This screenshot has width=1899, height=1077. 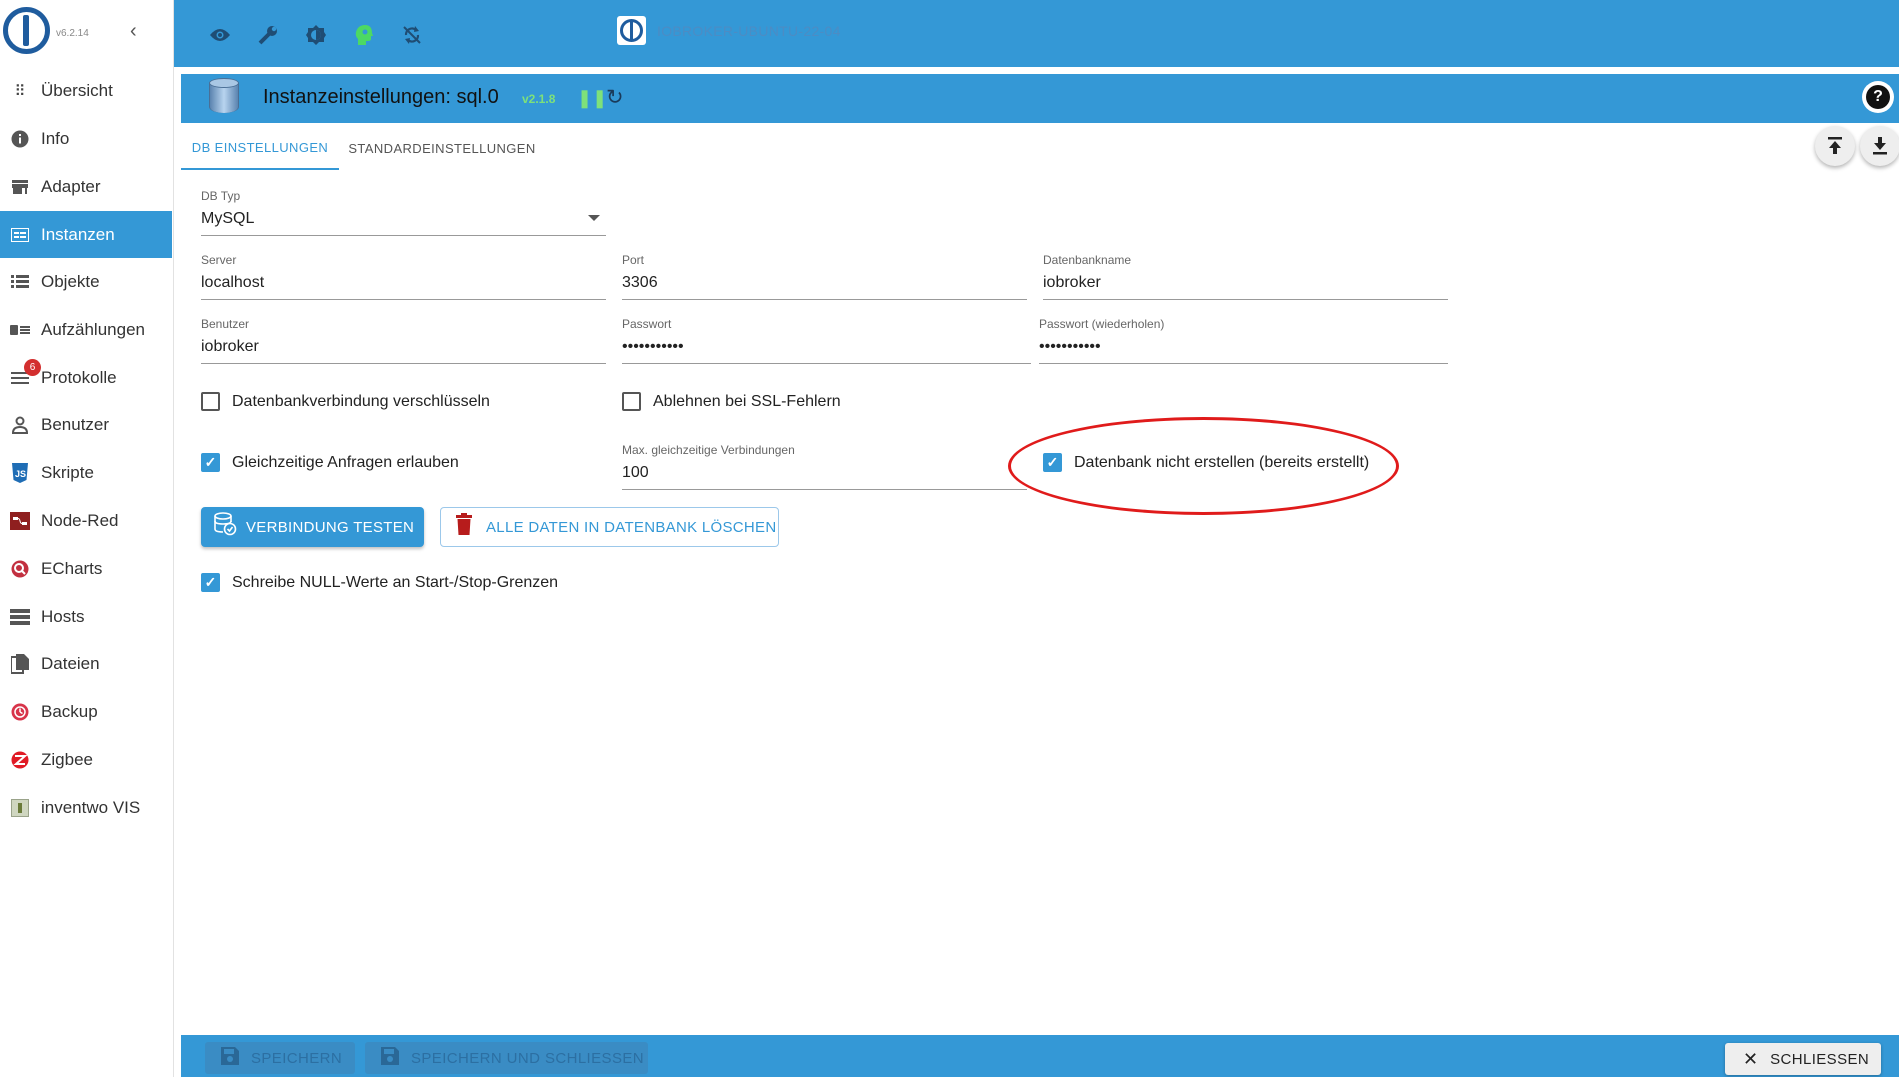 What do you see at coordinates (220, 35) in the screenshot?
I see `eye-icon` at bounding box center [220, 35].